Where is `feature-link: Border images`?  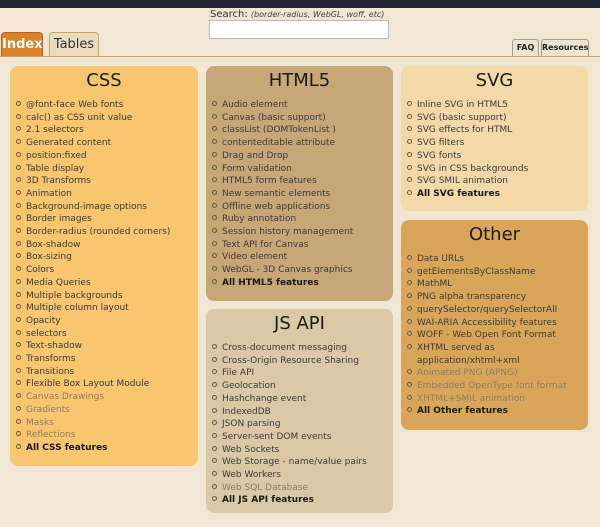
feature-link: Border images is located at coordinates (107, 219).